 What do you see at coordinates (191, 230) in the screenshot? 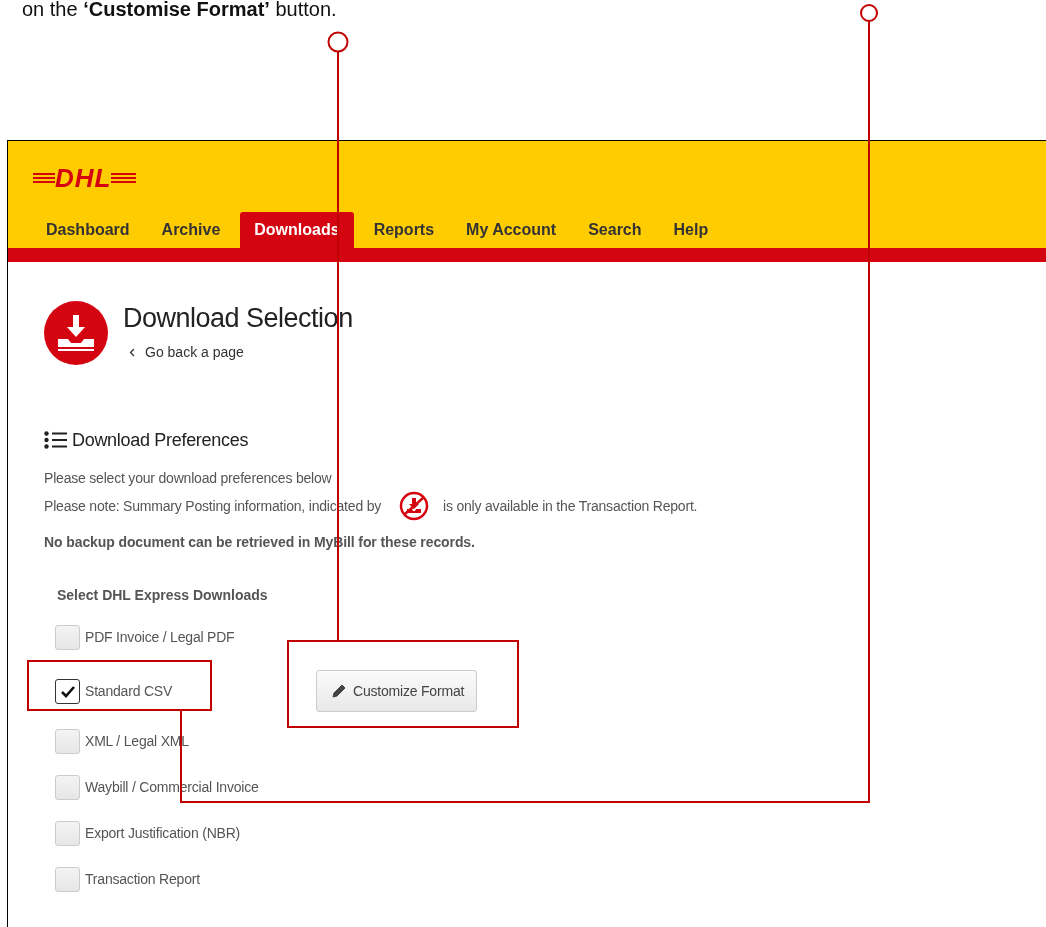
I see `nav-tab: Archive` at bounding box center [191, 230].